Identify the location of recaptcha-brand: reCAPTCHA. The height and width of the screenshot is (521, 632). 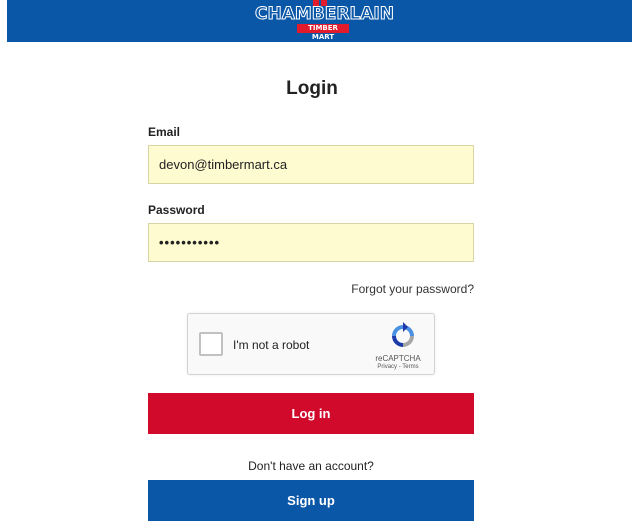
(398, 358).